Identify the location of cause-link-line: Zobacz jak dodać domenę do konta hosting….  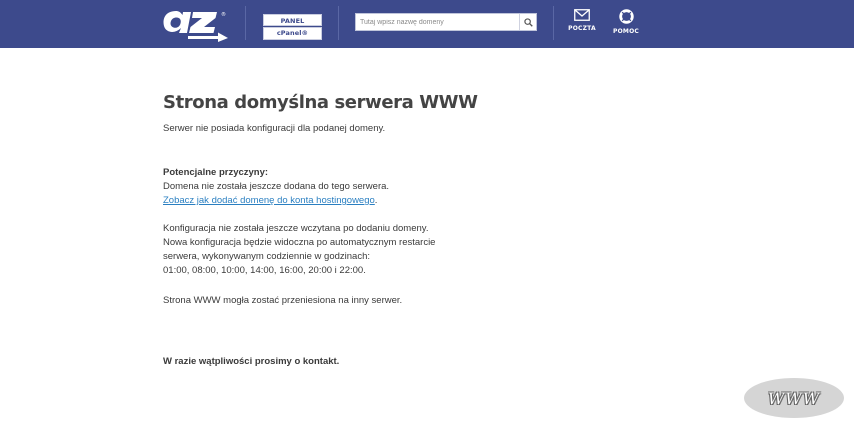
(373, 201).